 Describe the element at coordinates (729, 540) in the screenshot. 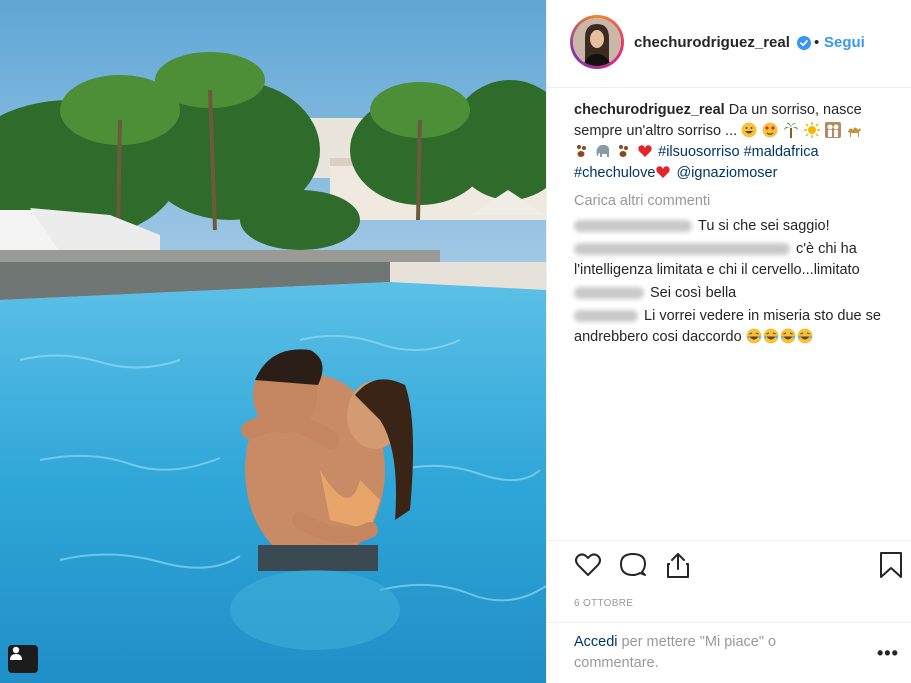

I see `actions-divider` at that location.